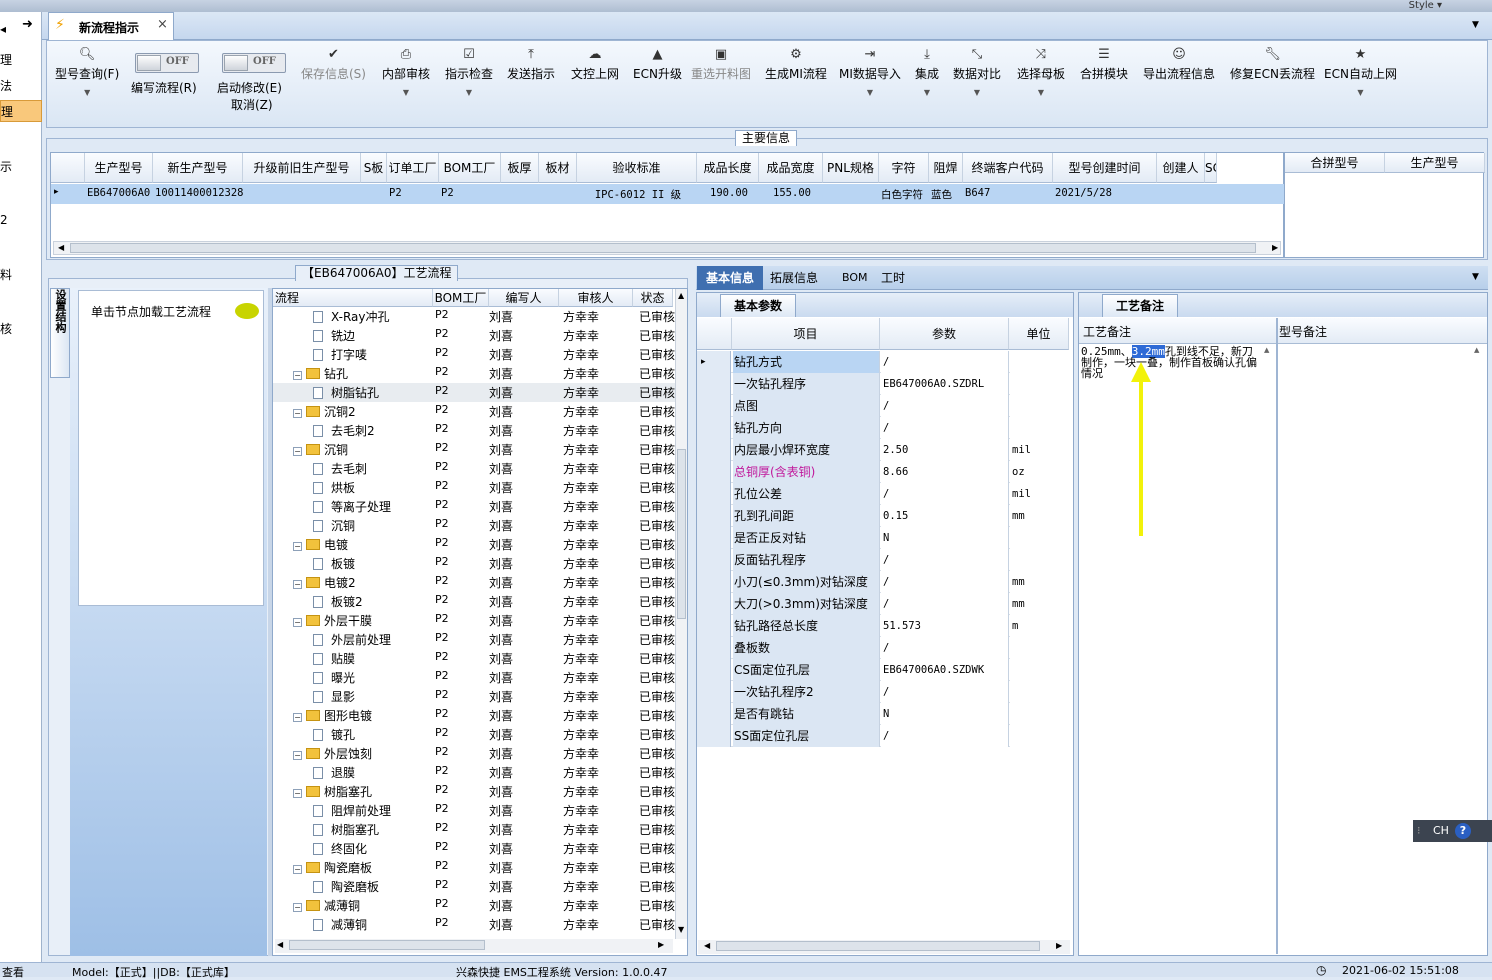  I want to click on param-value: 51.573, so click(945, 626).